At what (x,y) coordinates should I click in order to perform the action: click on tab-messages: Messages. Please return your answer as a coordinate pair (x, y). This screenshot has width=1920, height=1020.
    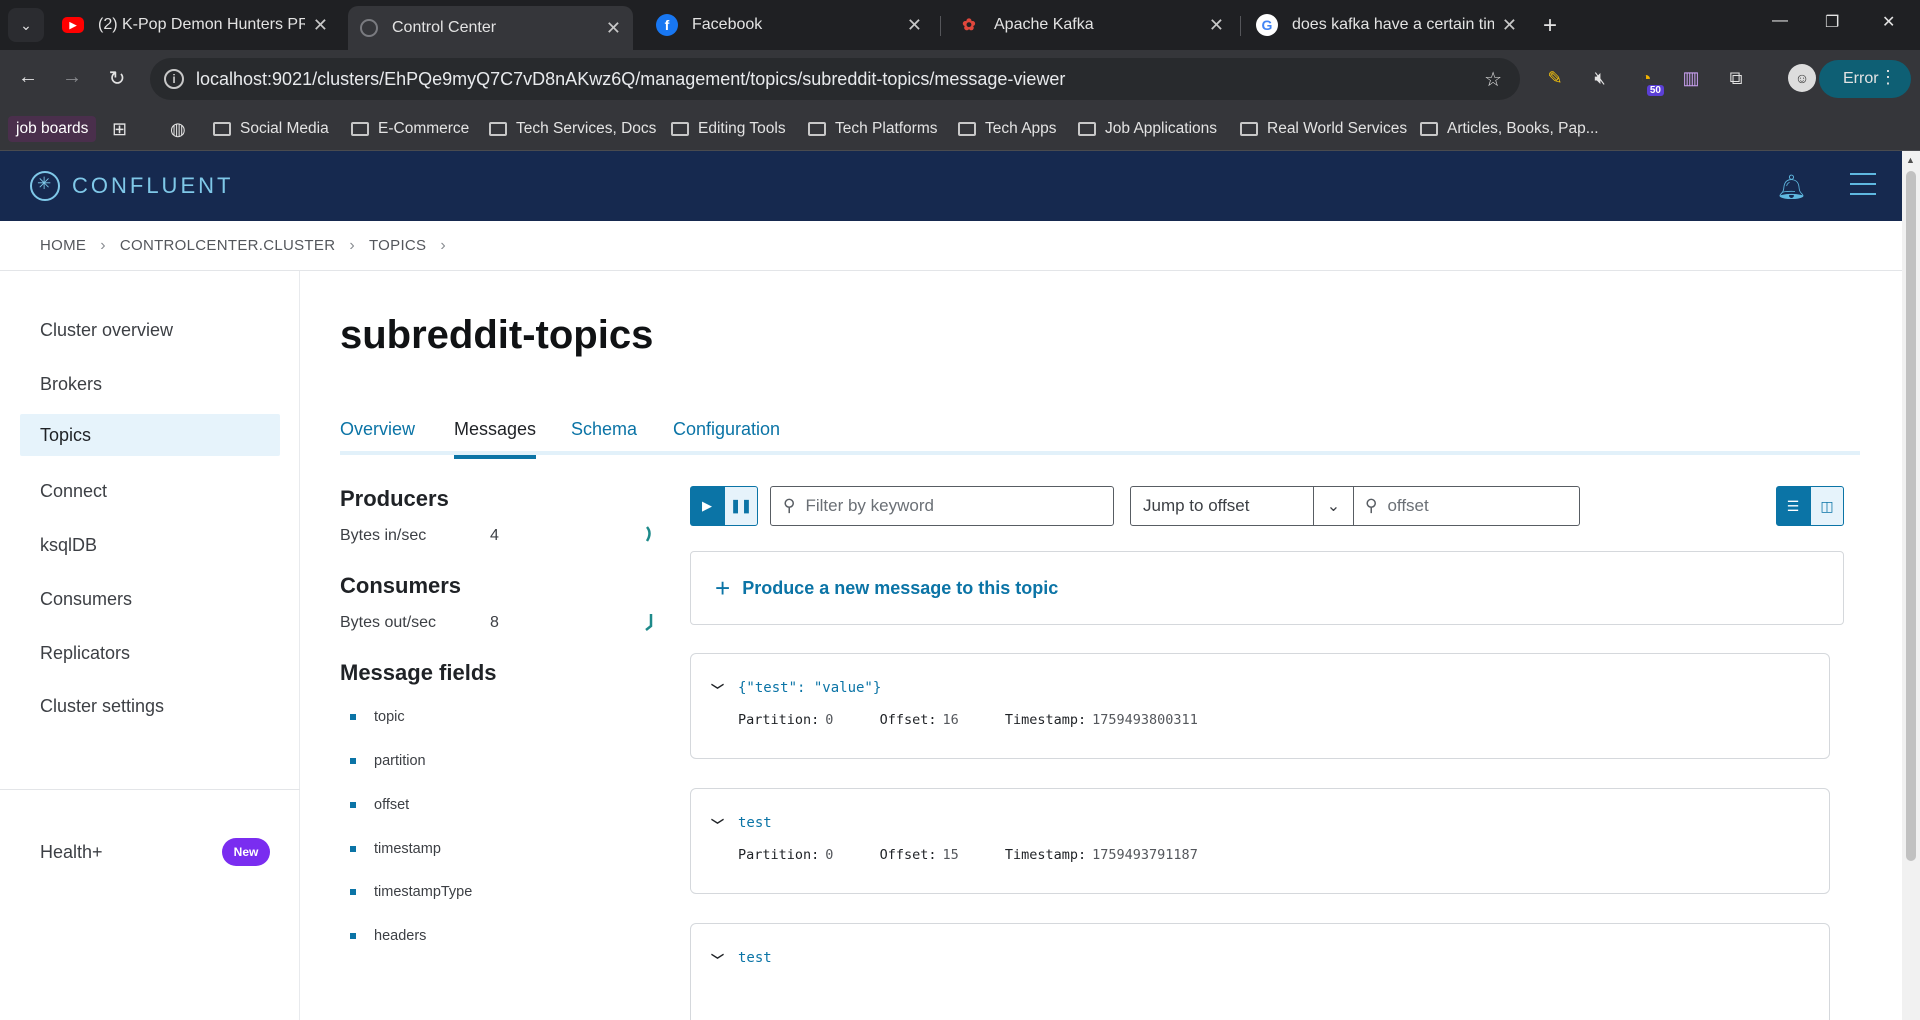
    Looking at the image, I should click on (495, 439).